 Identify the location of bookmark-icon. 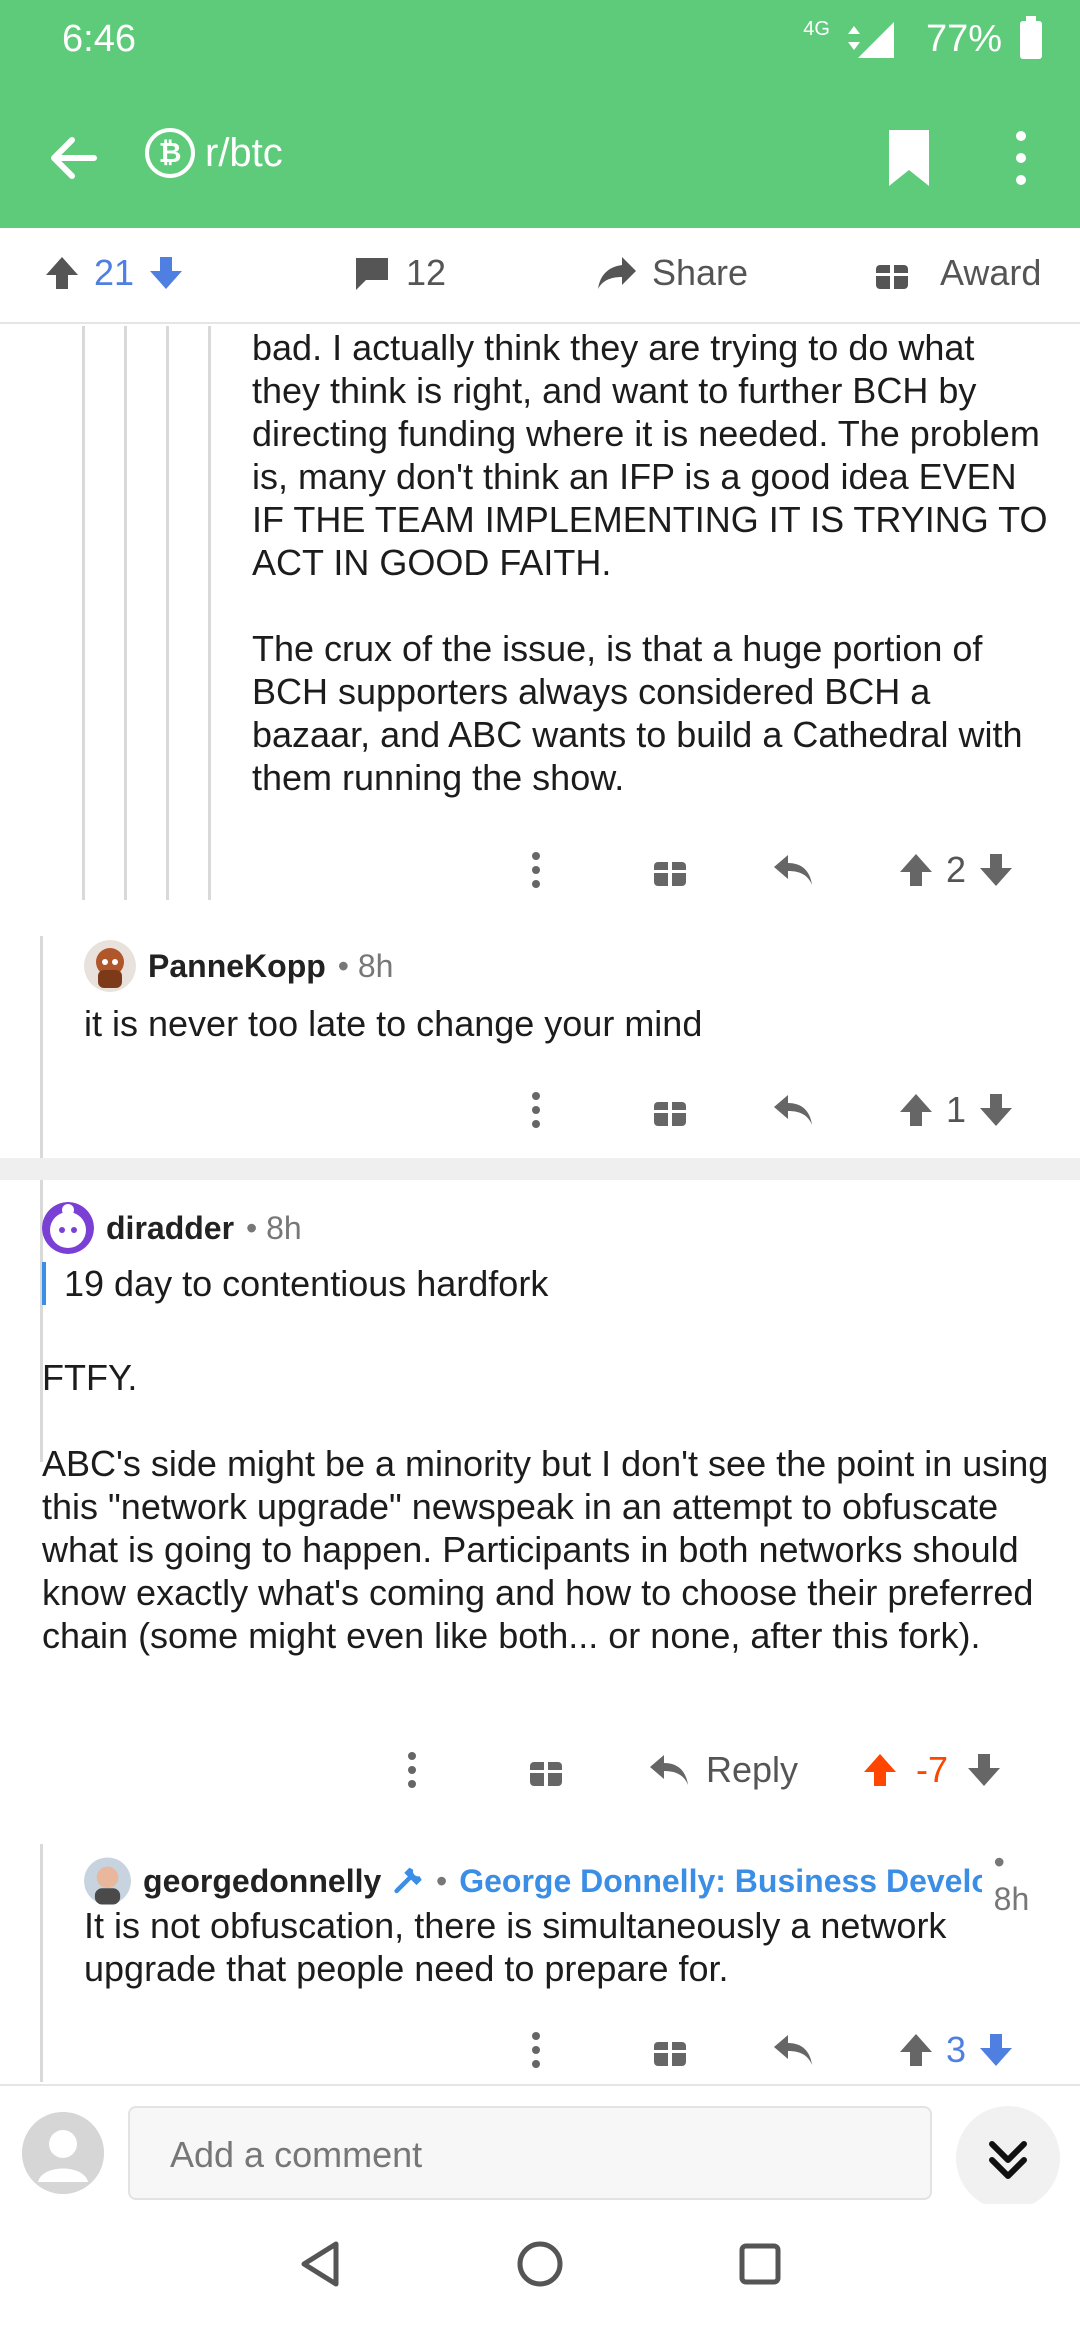
(909, 158).